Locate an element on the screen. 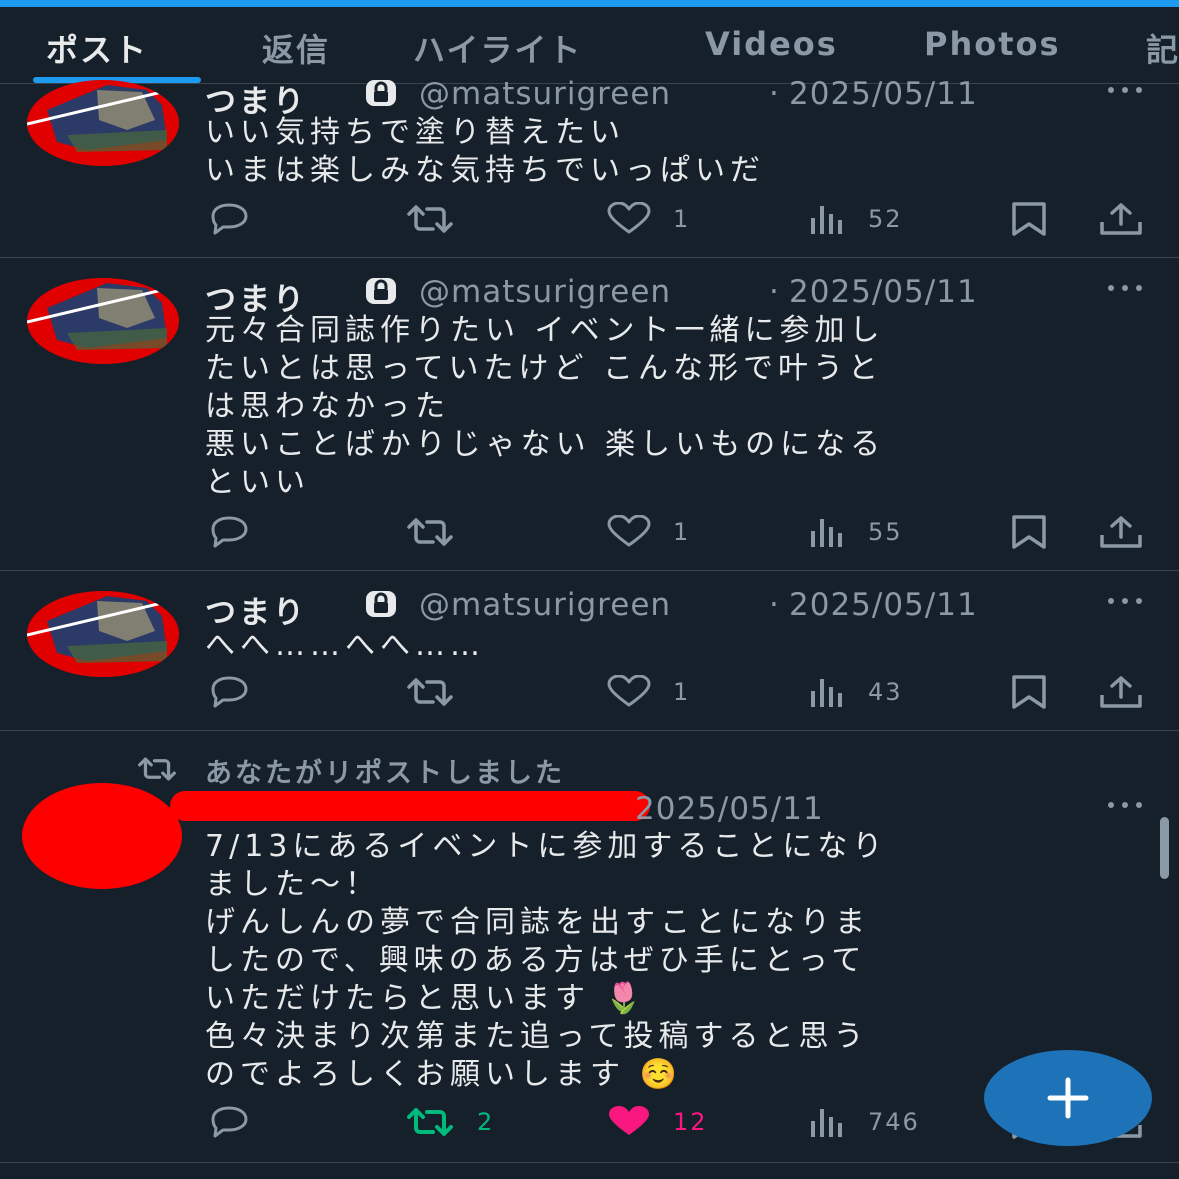  post-text: いい気持ちで塗り替えたい いまは楽しみな気持ちでいっぱいだ is located at coordinates (675, 152).